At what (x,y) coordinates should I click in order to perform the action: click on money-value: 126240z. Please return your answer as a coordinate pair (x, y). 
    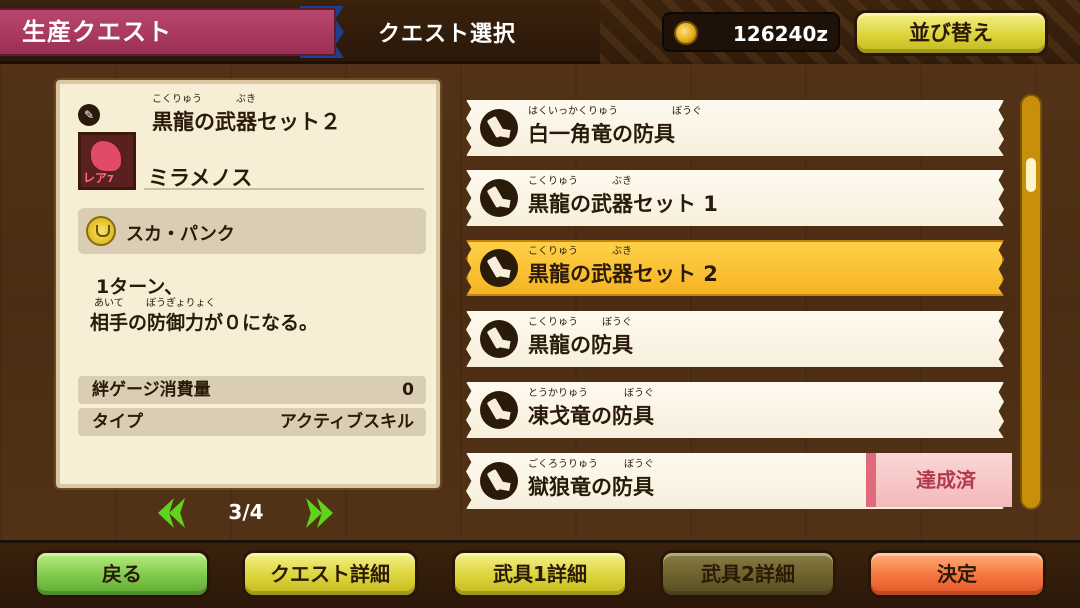
    Looking at the image, I should click on (780, 34).